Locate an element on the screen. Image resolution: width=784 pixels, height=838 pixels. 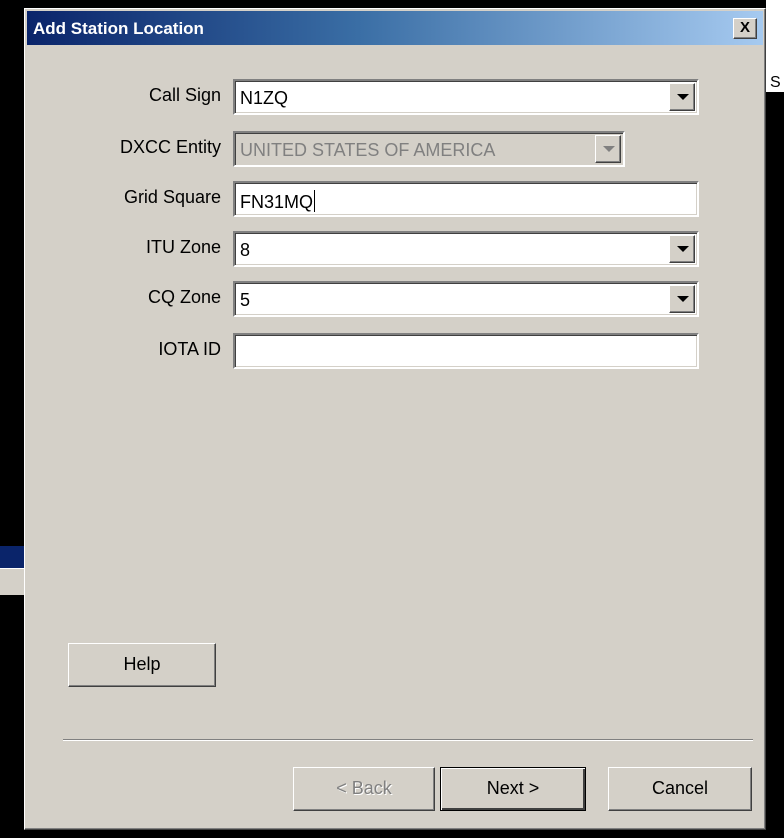
dxcc-entity-value: UNITED STATES OF AMERICA is located at coordinates (368, 150).